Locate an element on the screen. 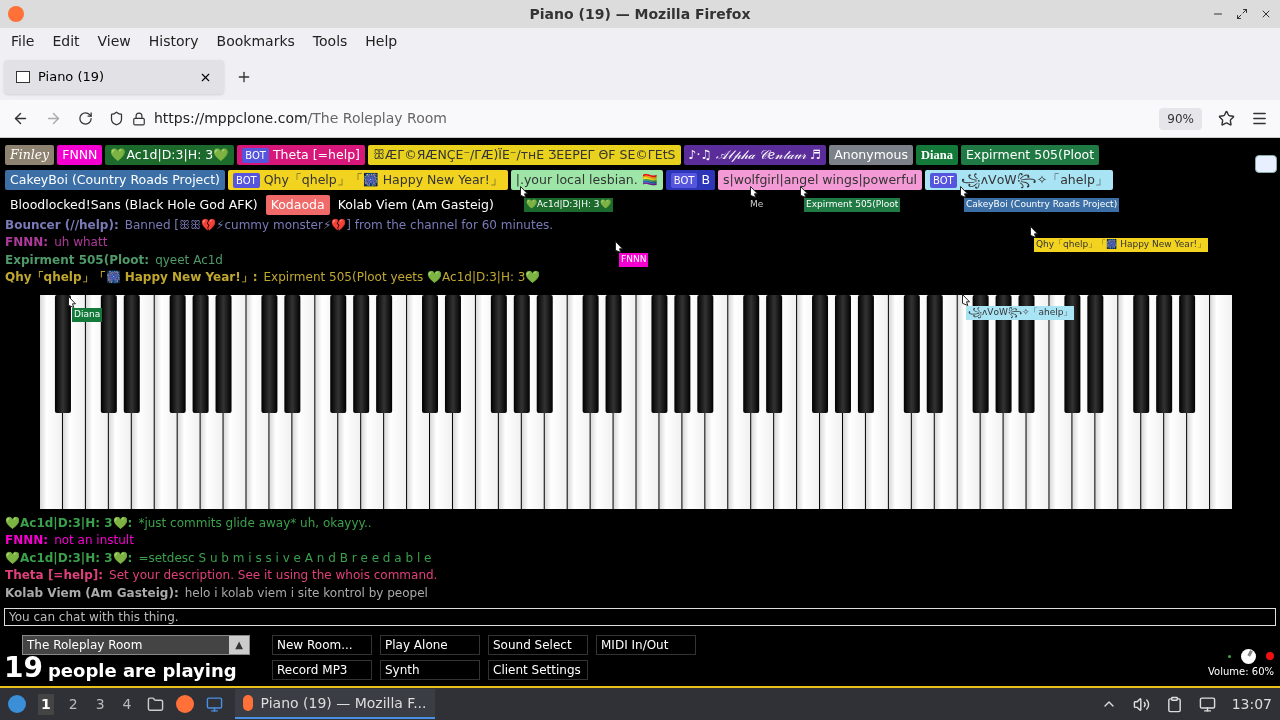 The image size is (1280, 720). workspace-button: 3 is located at coordinates (100, 704).